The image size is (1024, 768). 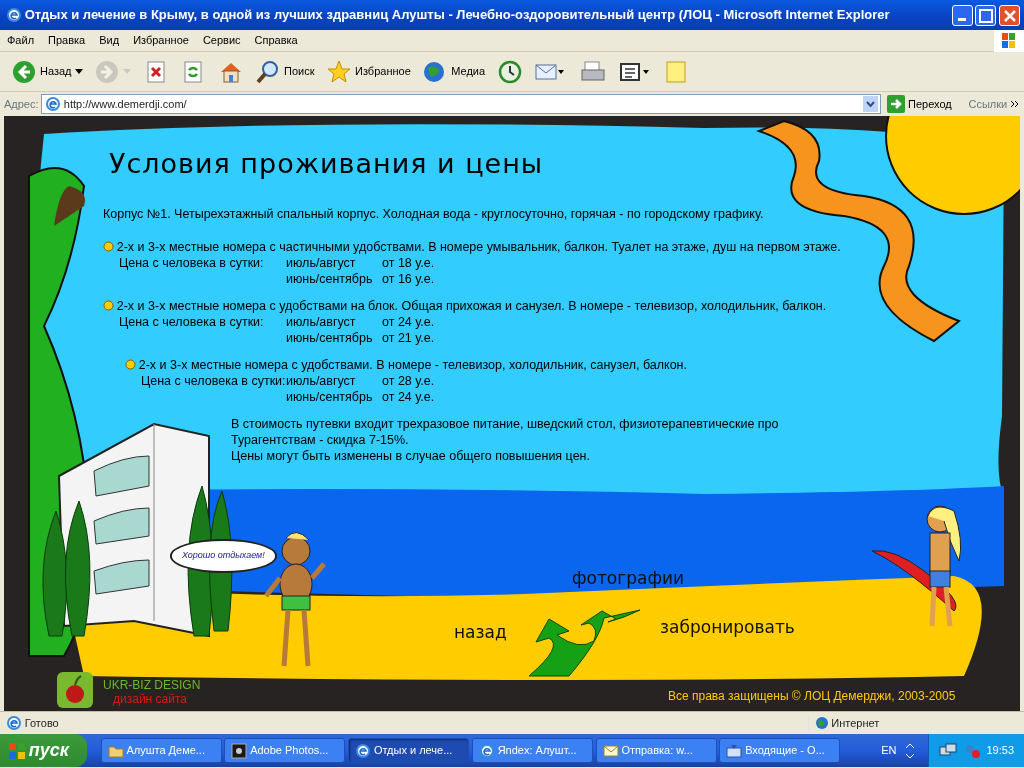 I want to click on media-button: Медиа, so click(x=454, y=71).